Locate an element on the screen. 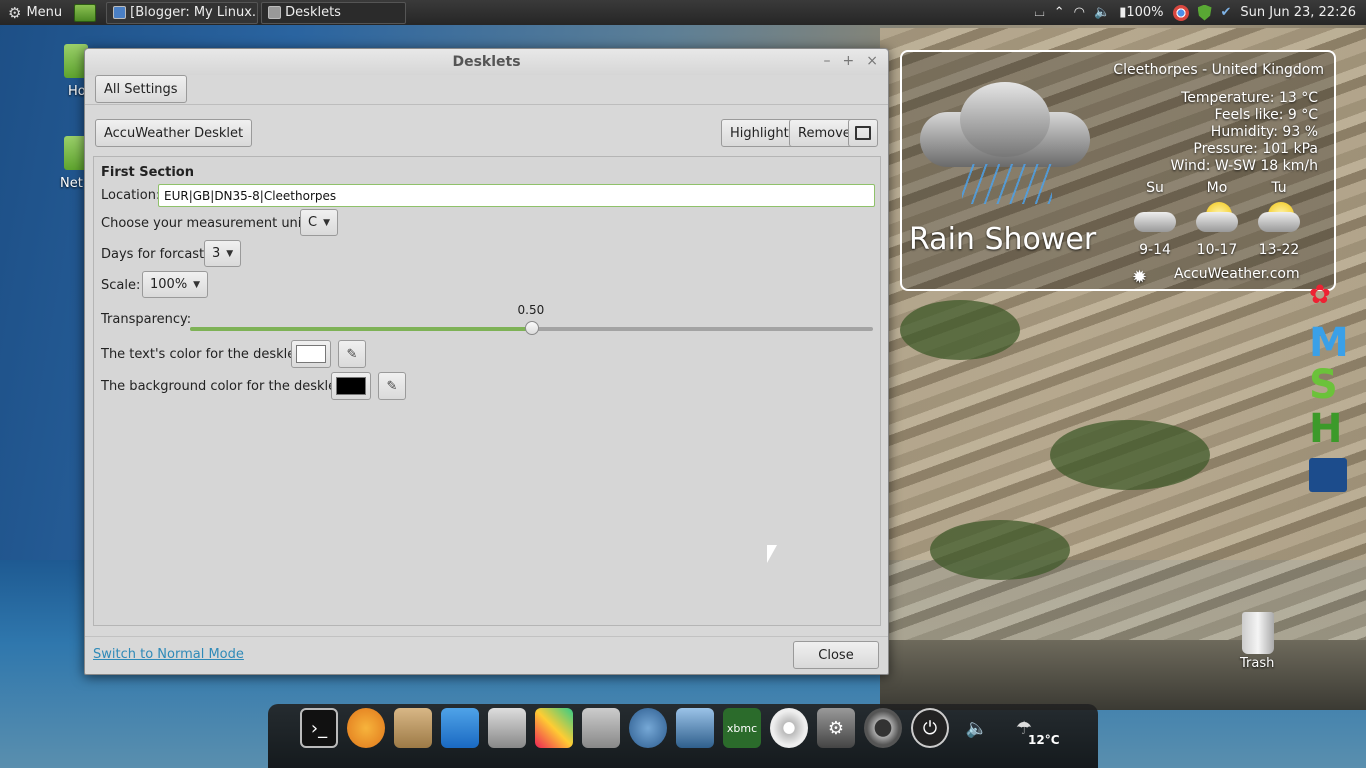 The image size is (1366, 768). forecast-range: 10-17 is located at coordinates (1217, 250).